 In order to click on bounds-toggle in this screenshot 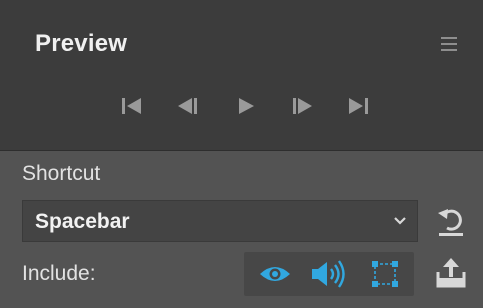, I will do `click(385, 274)`.